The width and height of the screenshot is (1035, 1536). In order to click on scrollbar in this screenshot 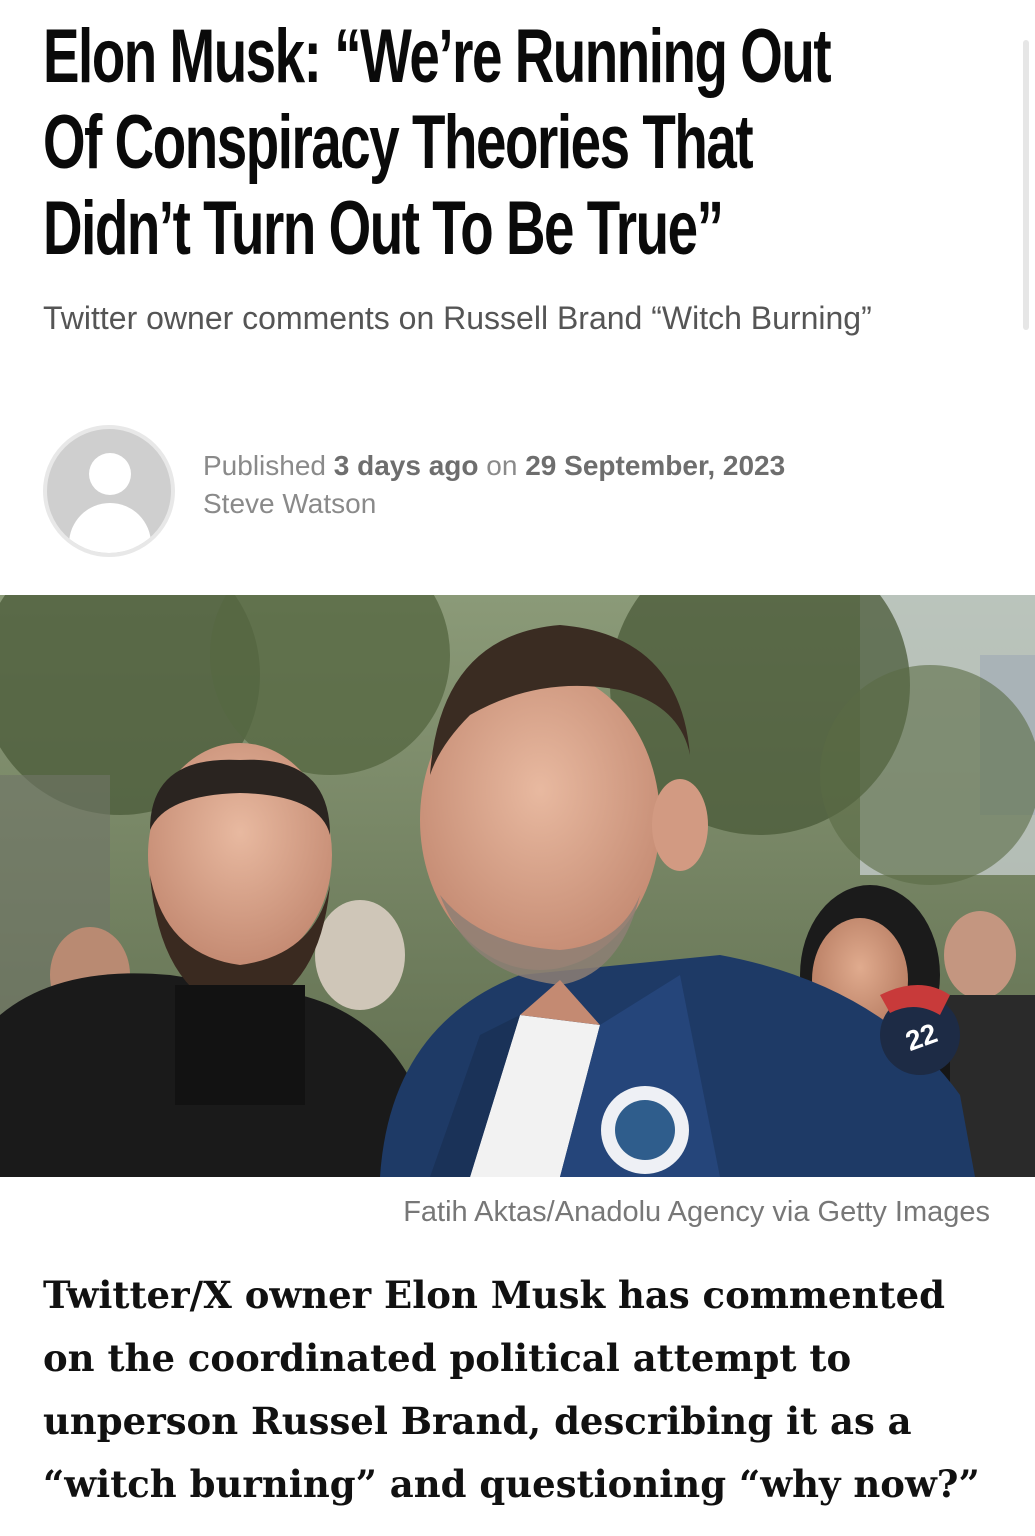, I will do `click(1026, 185)`.